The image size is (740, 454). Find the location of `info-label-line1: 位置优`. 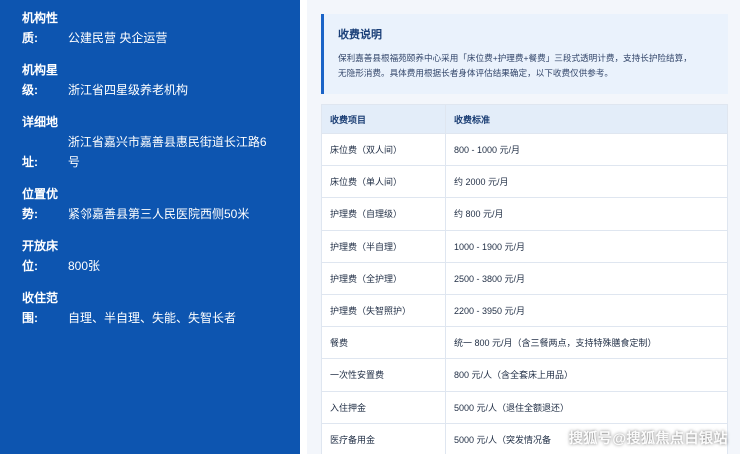

info-label-line1: 位置优 is located at coordinates (40, 194).